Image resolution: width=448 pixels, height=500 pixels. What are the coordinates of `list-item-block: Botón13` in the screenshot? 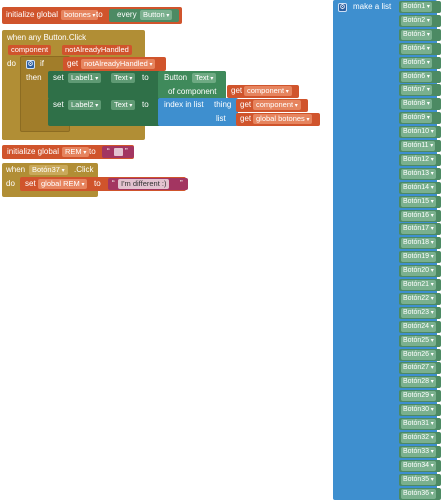 It's located at (420, 173).